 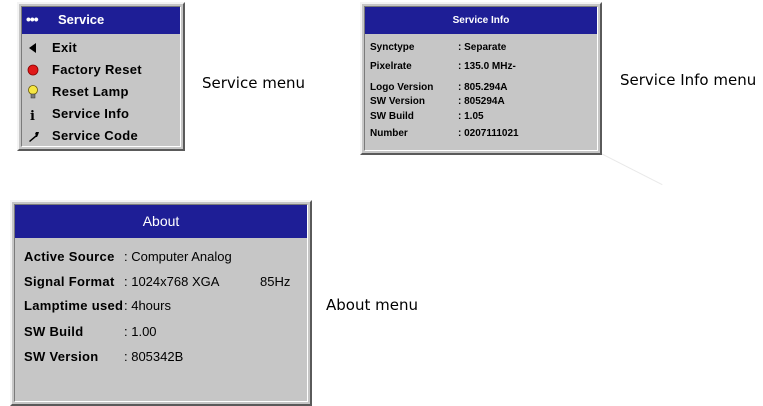 What do you see at coordinates (140, 331) in the screenshot?
I see `about-value: : 1.00` at bounding box center [140, 331].